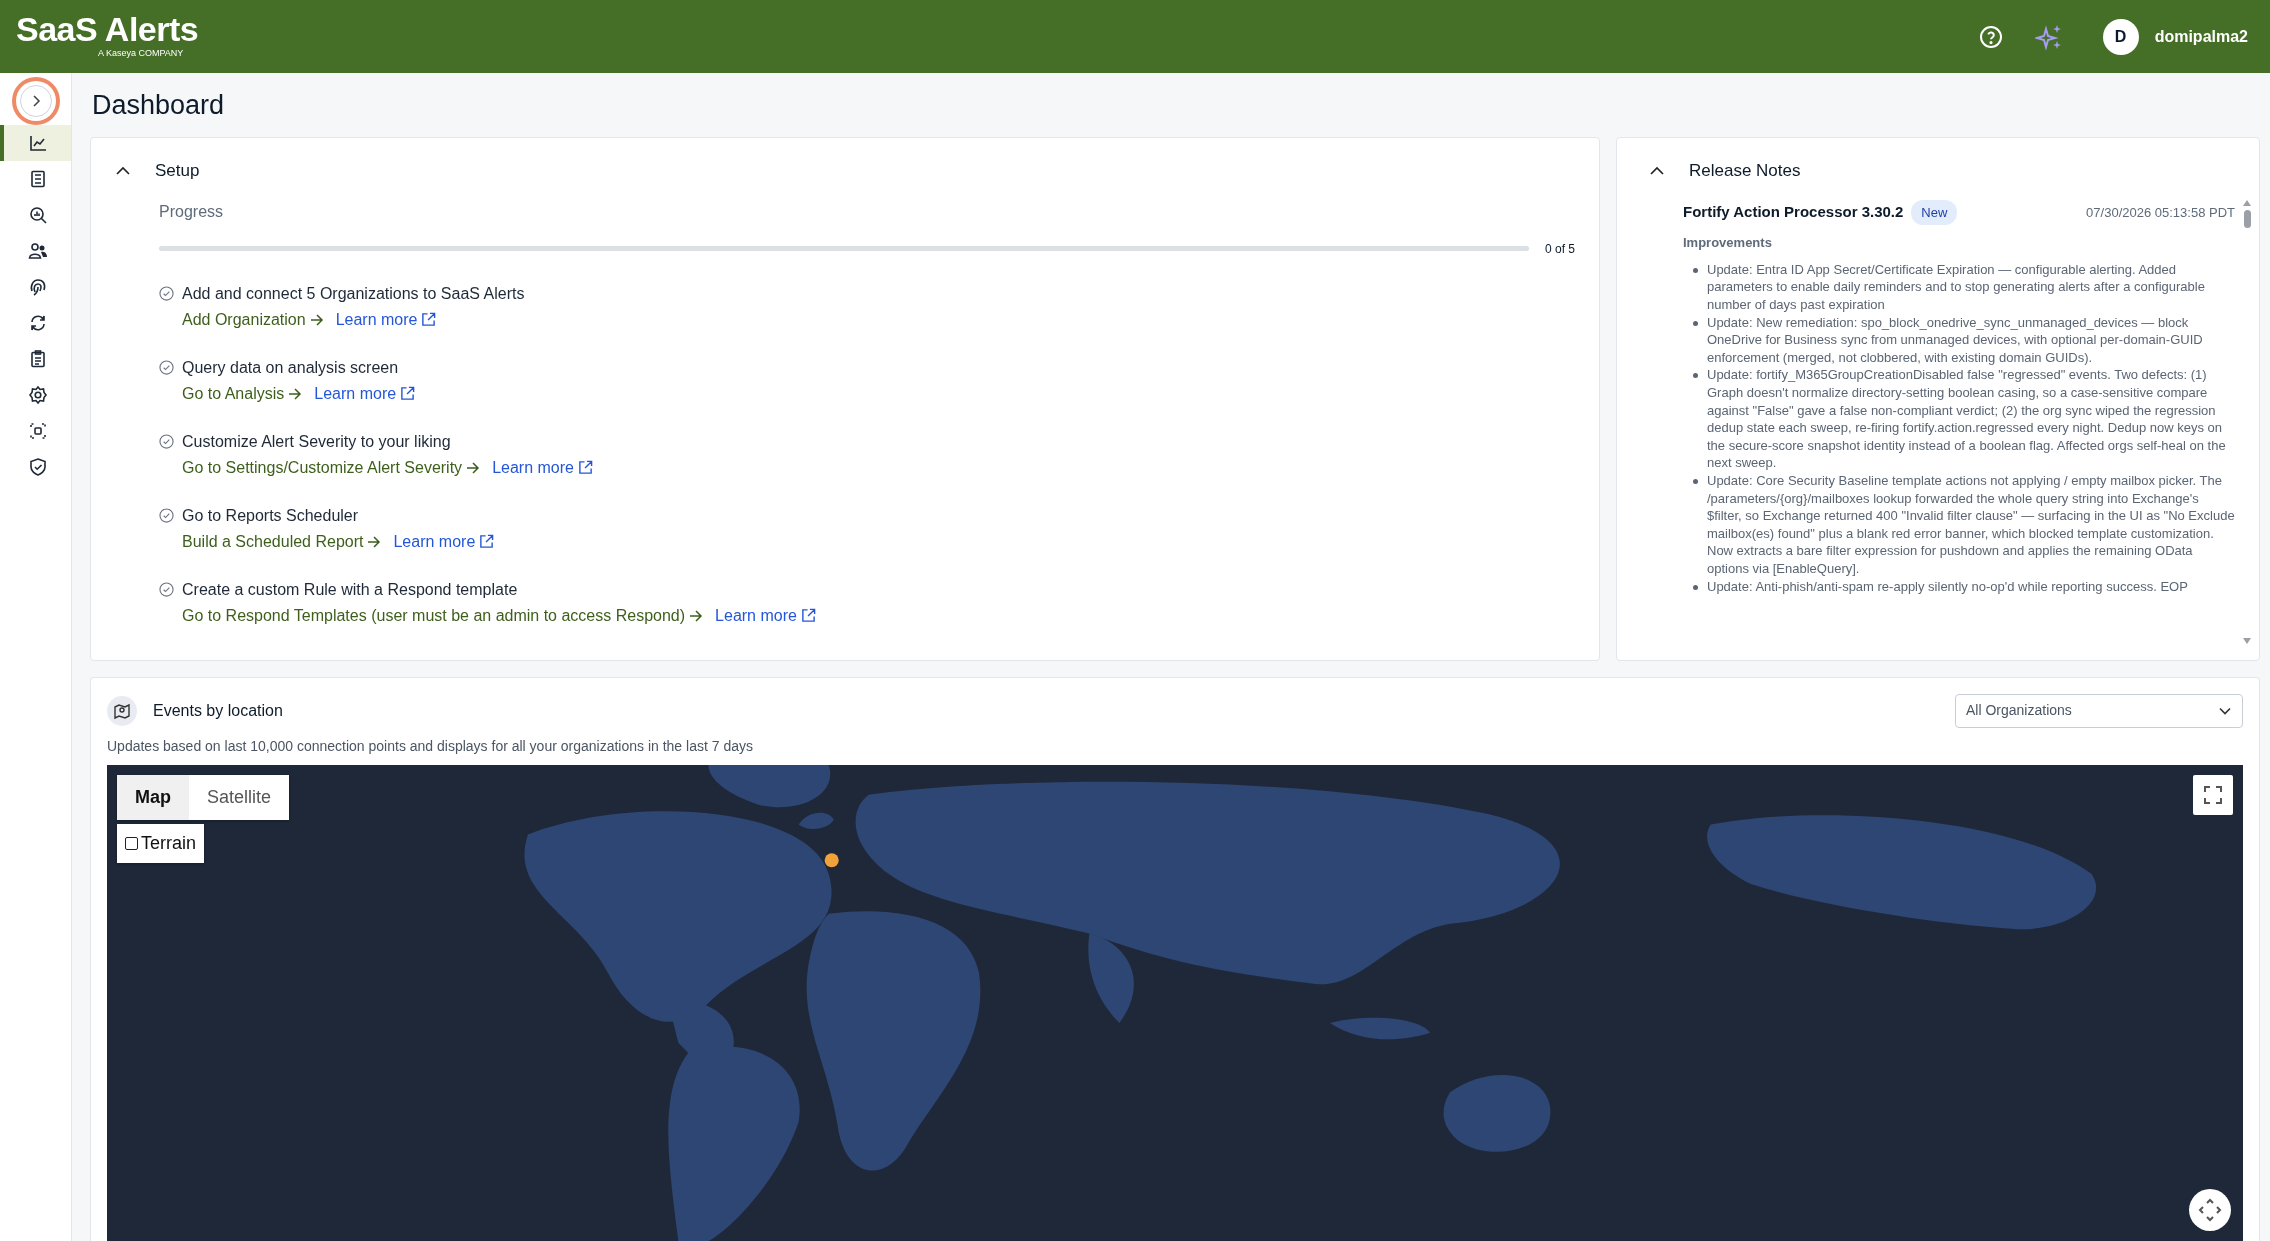 This screenshot has height=1241, width=2270. I want to click on help-icon, so click(1990, 36).